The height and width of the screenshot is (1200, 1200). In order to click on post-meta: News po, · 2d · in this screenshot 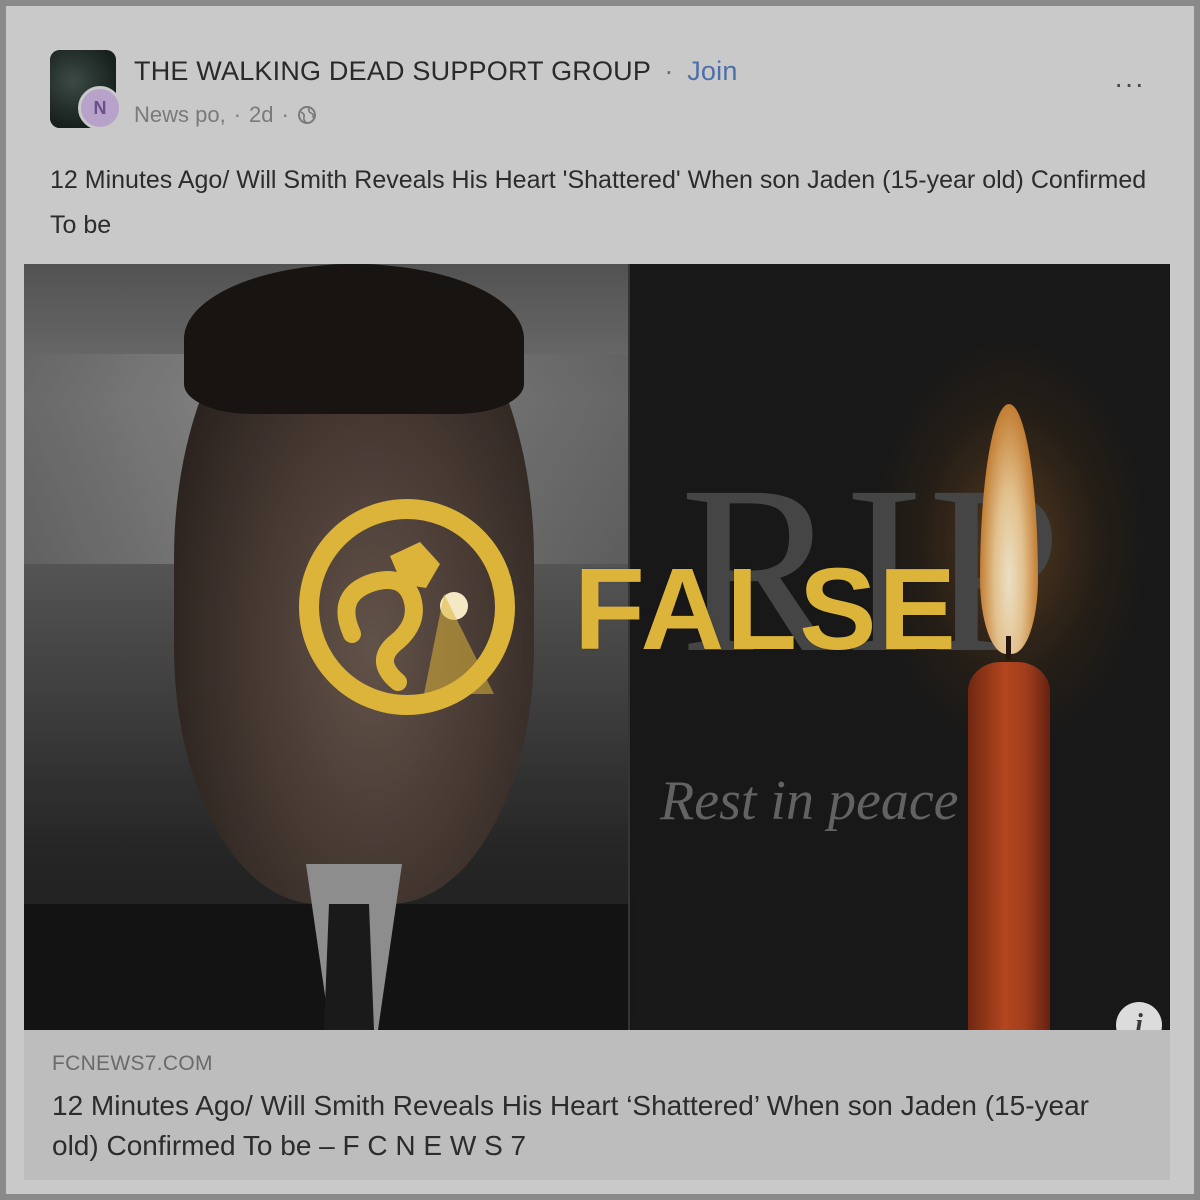, I will do `click(225, 115)`.